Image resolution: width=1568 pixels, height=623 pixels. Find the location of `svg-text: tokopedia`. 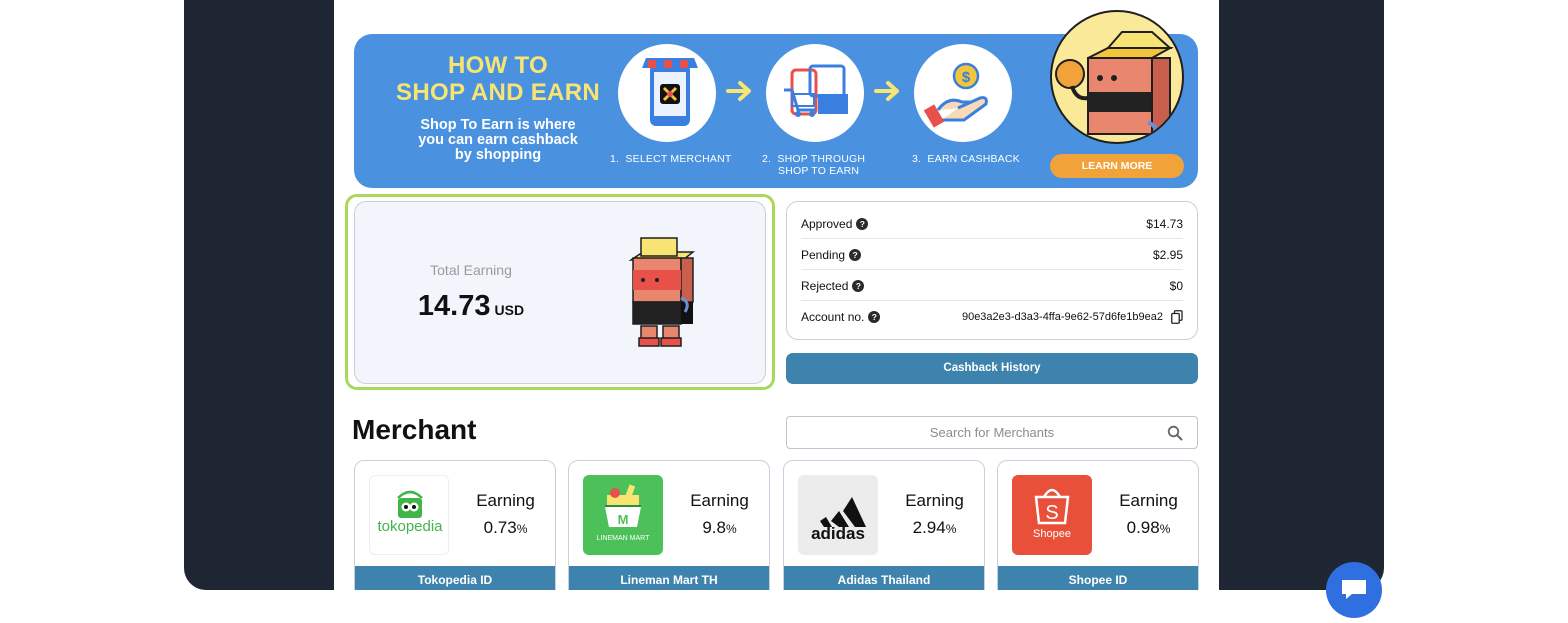

svg-text: tokopedia is located at coordinates (410, 526).